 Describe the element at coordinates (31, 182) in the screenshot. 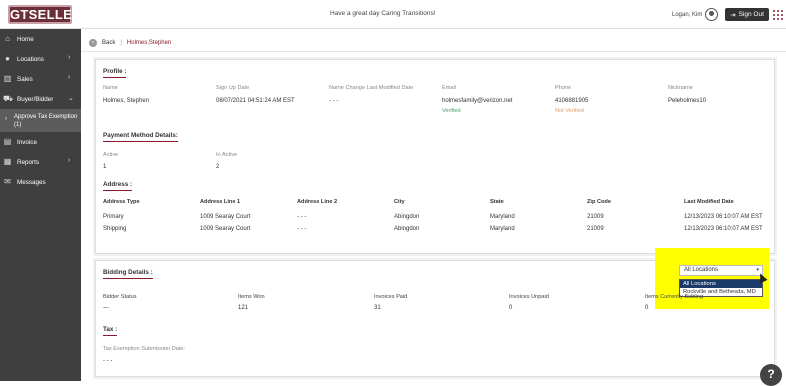

I see `sidebar-item-label: Messages` at that location.